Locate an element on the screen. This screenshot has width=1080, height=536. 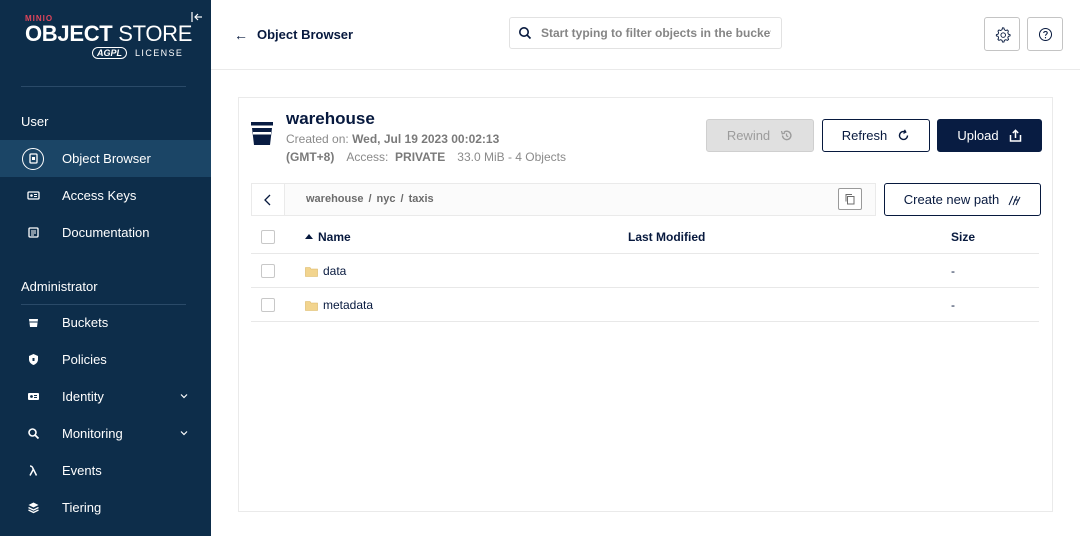
object-name-cell: metadata is located at coordinates (339, 305).